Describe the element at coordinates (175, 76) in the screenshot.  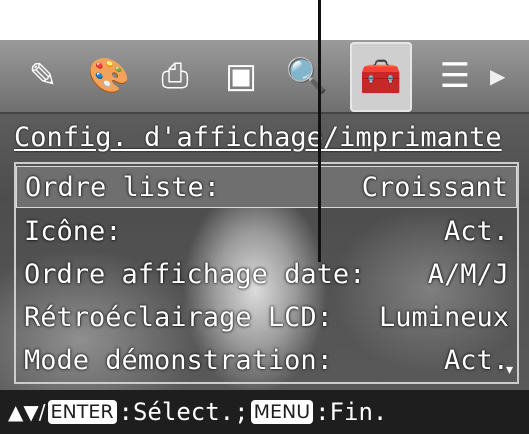
I see `print-icon: ⎙` at that location.